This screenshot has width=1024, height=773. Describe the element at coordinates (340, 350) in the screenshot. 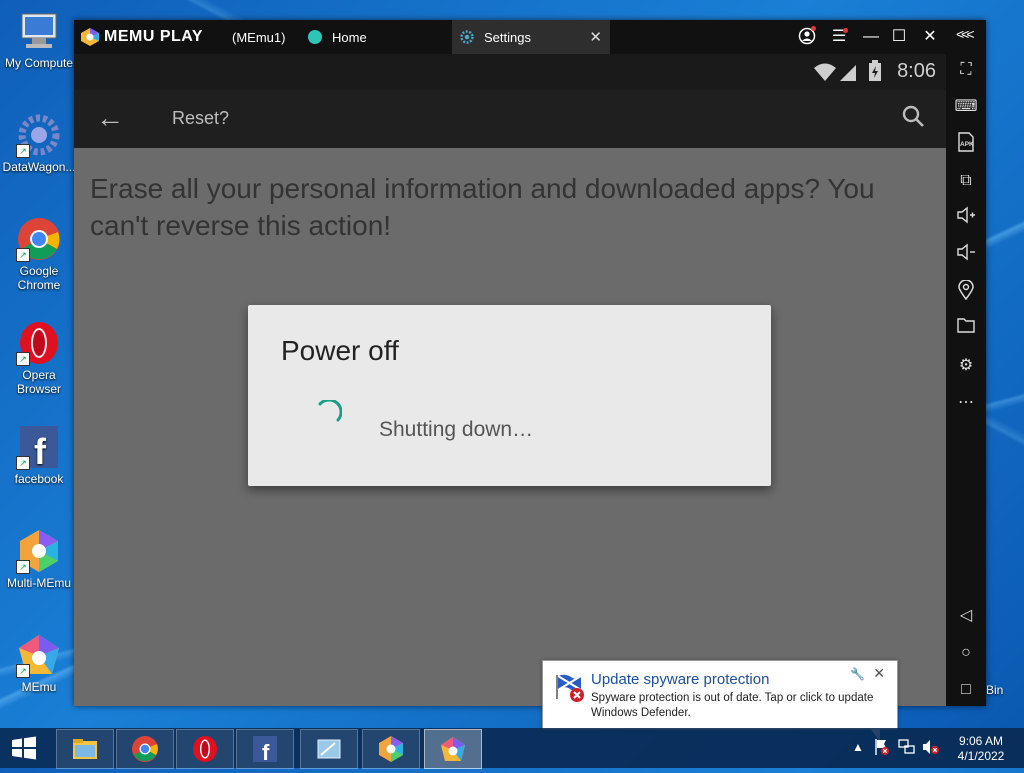

I see `dialog-title: Power off` at that location.